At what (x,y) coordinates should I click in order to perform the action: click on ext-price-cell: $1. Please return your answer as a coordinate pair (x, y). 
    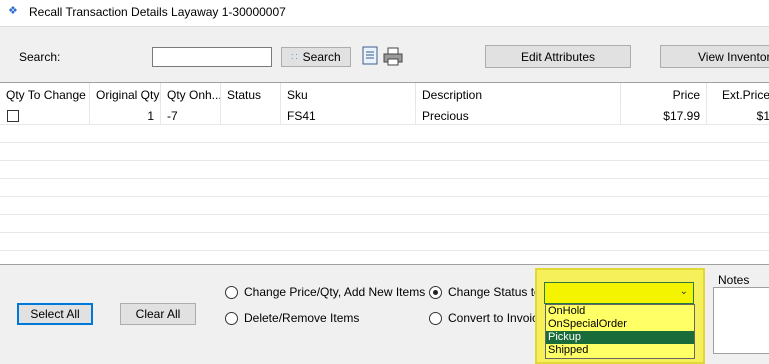
    Looking at the image, I should click on (738, 116).